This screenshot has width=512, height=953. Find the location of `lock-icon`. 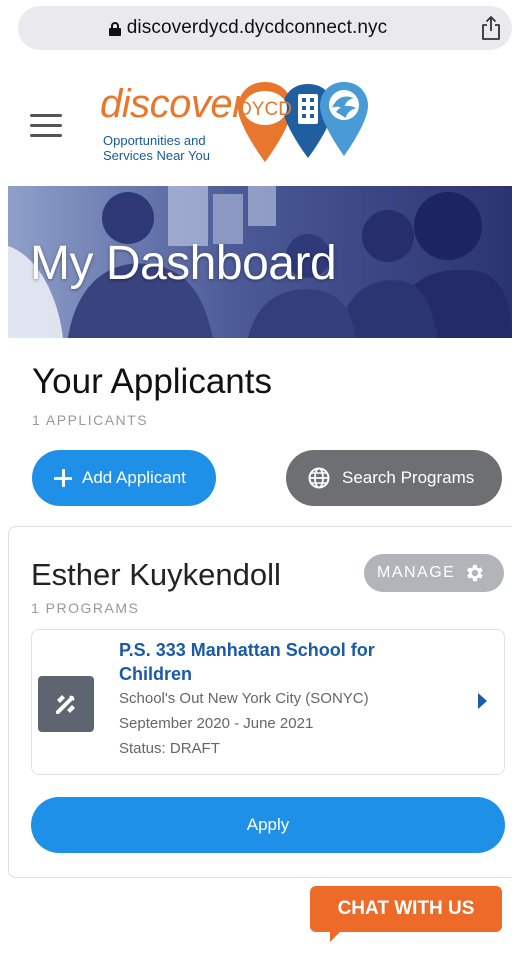

lock-icon is located at coordinates (114, 29).